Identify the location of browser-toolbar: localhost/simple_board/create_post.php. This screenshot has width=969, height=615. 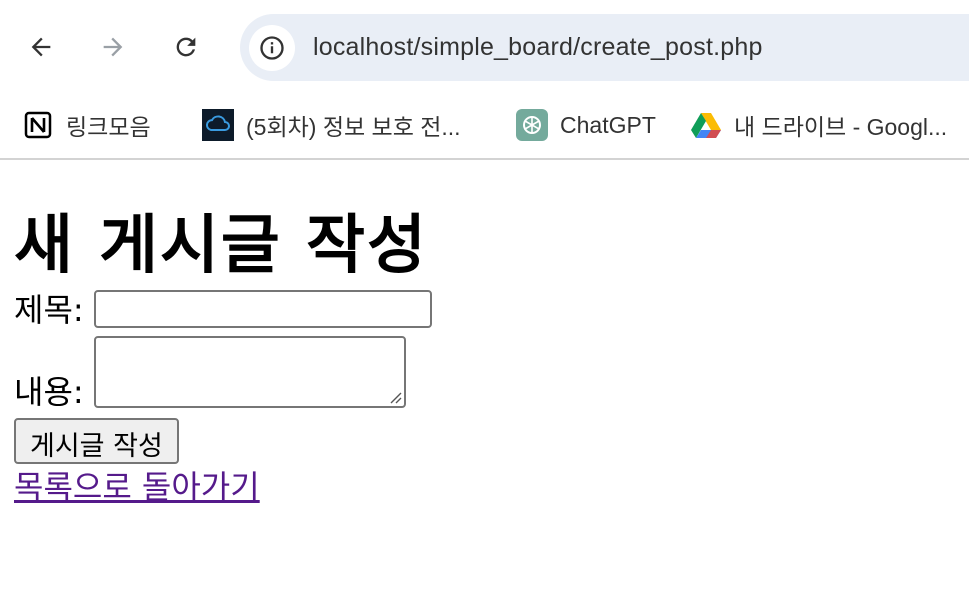
(484, 46).